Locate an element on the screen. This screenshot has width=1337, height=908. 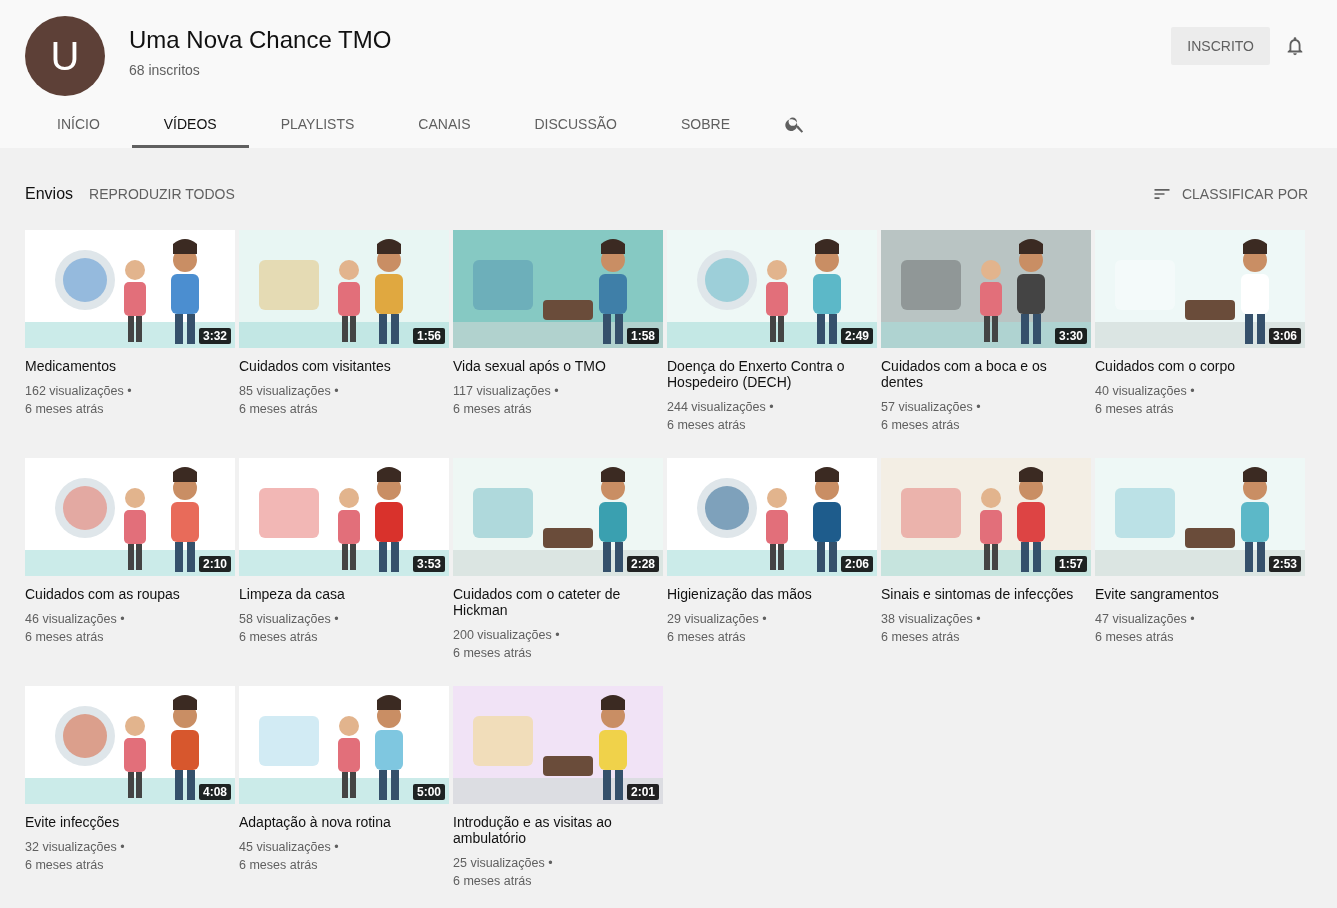
view-count: 38 visualizações • is located at coordinates (931, 619).